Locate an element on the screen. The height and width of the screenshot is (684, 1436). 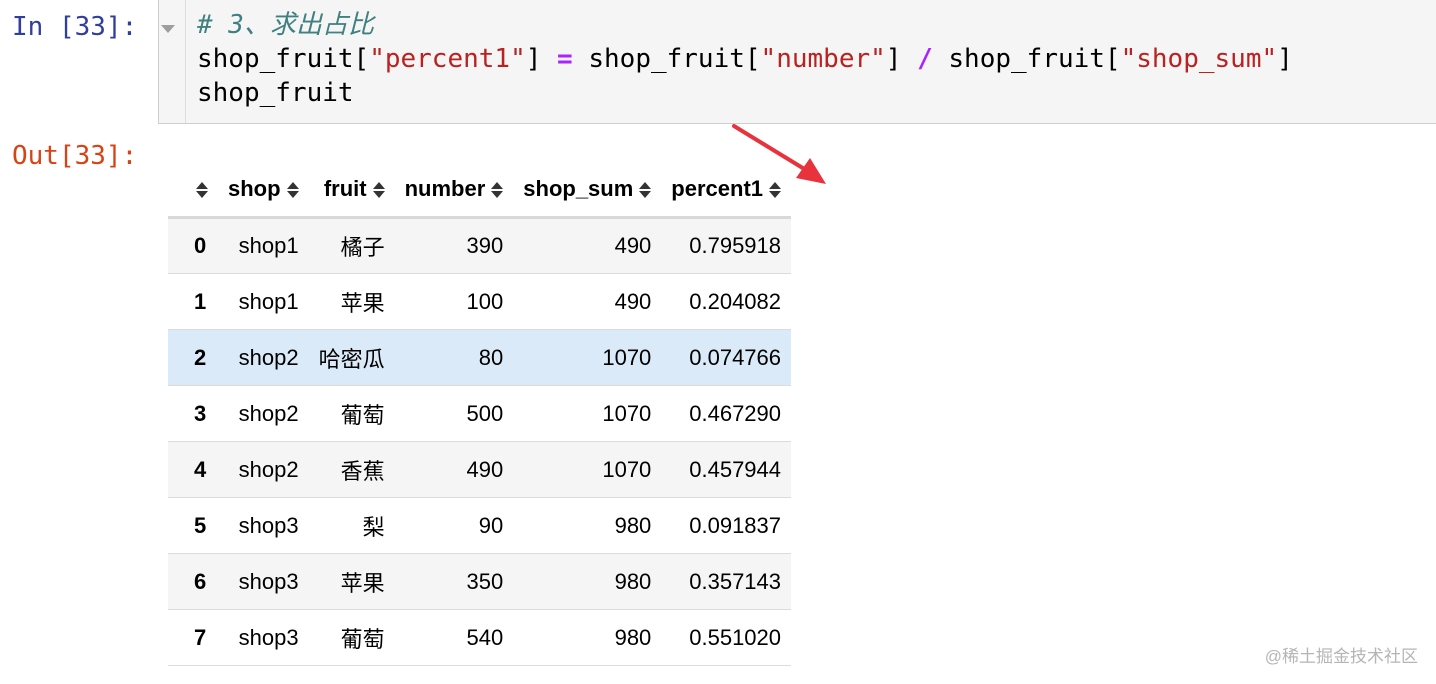
code-line: # 3、求出占比 is located at coordinates (745, 25).